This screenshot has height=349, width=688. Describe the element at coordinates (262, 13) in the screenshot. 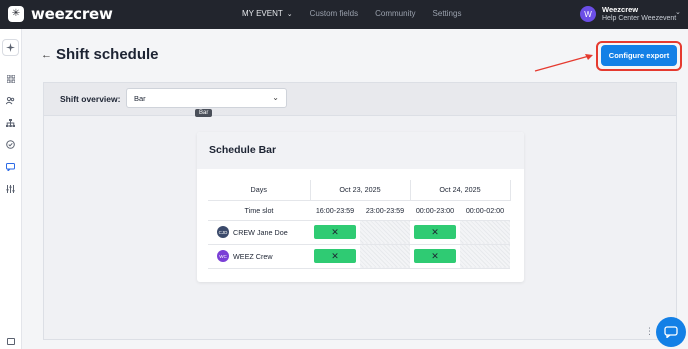

I see `nav-label: MY EVENT` at that location.